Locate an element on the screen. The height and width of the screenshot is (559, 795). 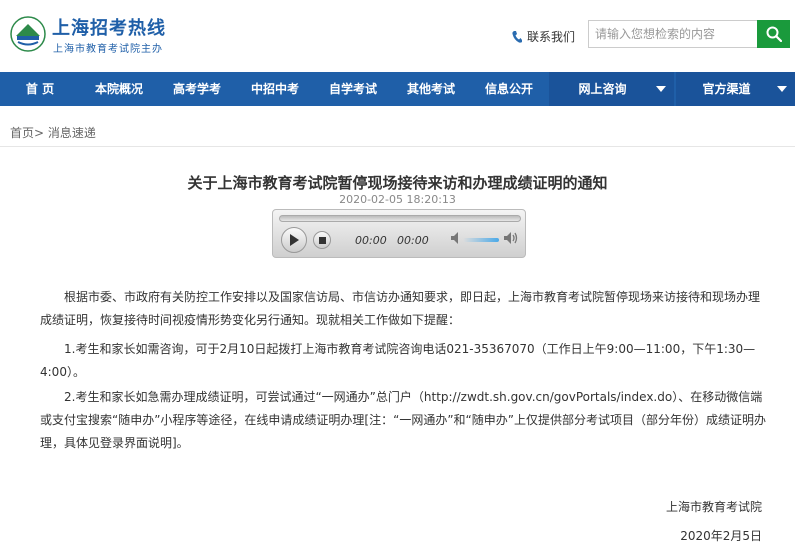
seal-logo-icon is located at coordinates (28, 34).